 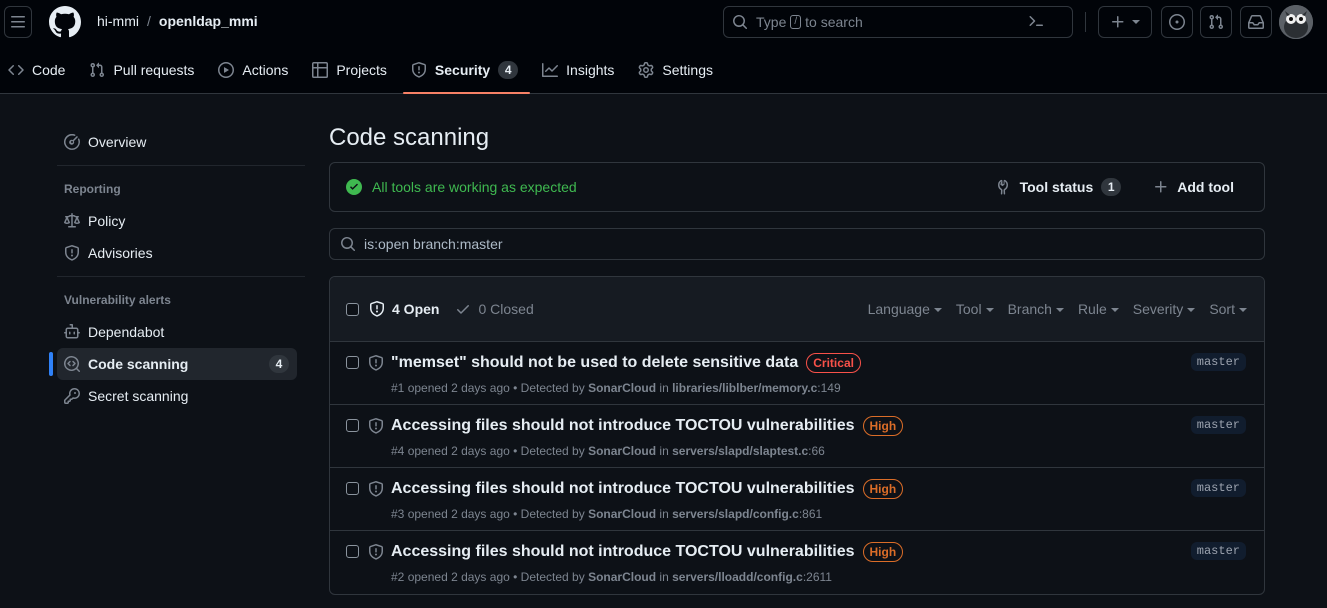 I want to click on open-alerts-filter: 4 Open, so click(x=404, y=309).